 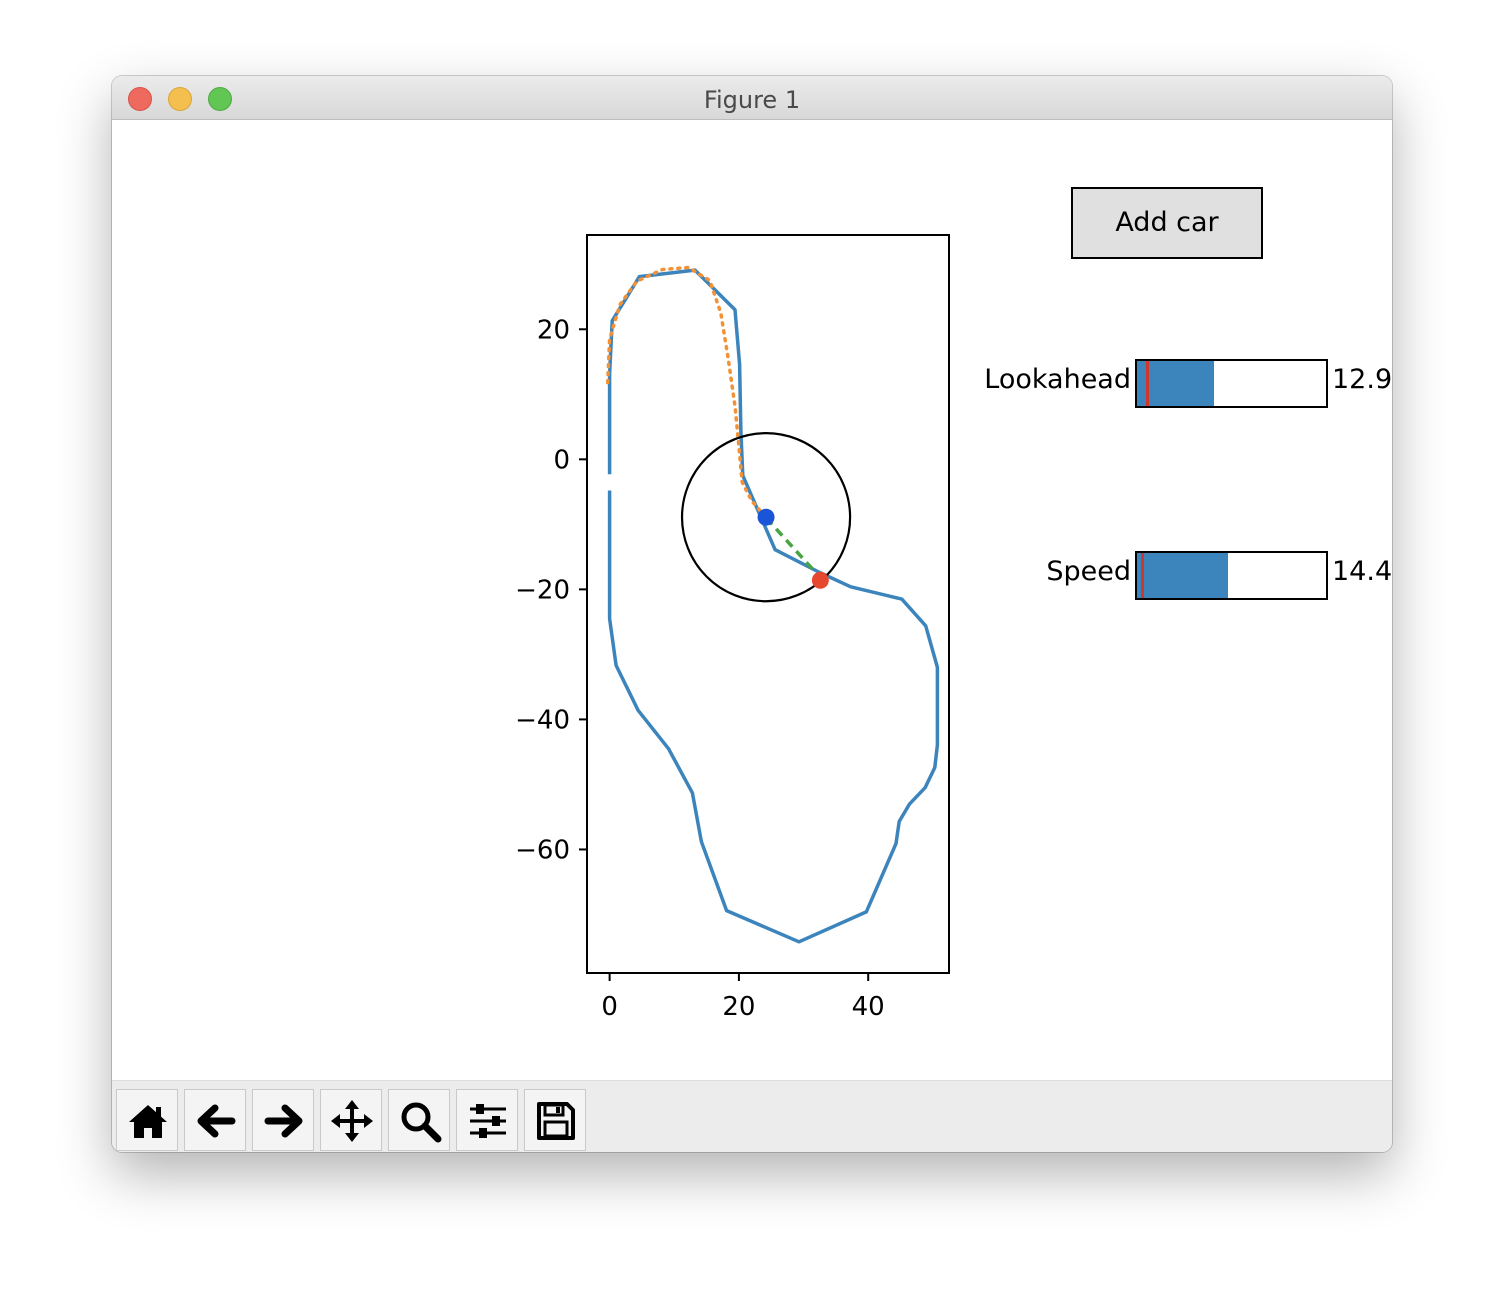 What do you see at coordinates (1148, 383) in the screenshot?
I see `lookahead-initial-marker` at bounding box center [1148, 383].